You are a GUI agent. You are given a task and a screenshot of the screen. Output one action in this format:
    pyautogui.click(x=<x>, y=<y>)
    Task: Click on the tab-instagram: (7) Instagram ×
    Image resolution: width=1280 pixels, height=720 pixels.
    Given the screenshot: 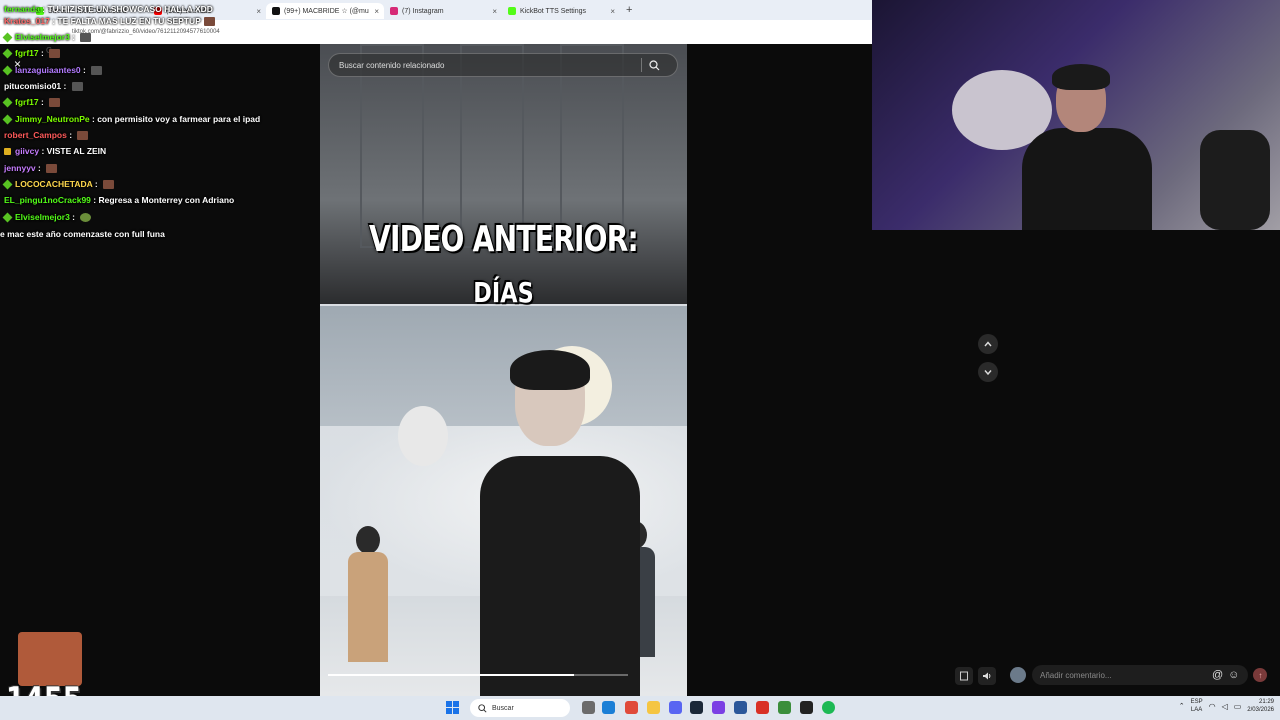 What is the action you would take?
    pyautogui.click(x=443, y=11)
    